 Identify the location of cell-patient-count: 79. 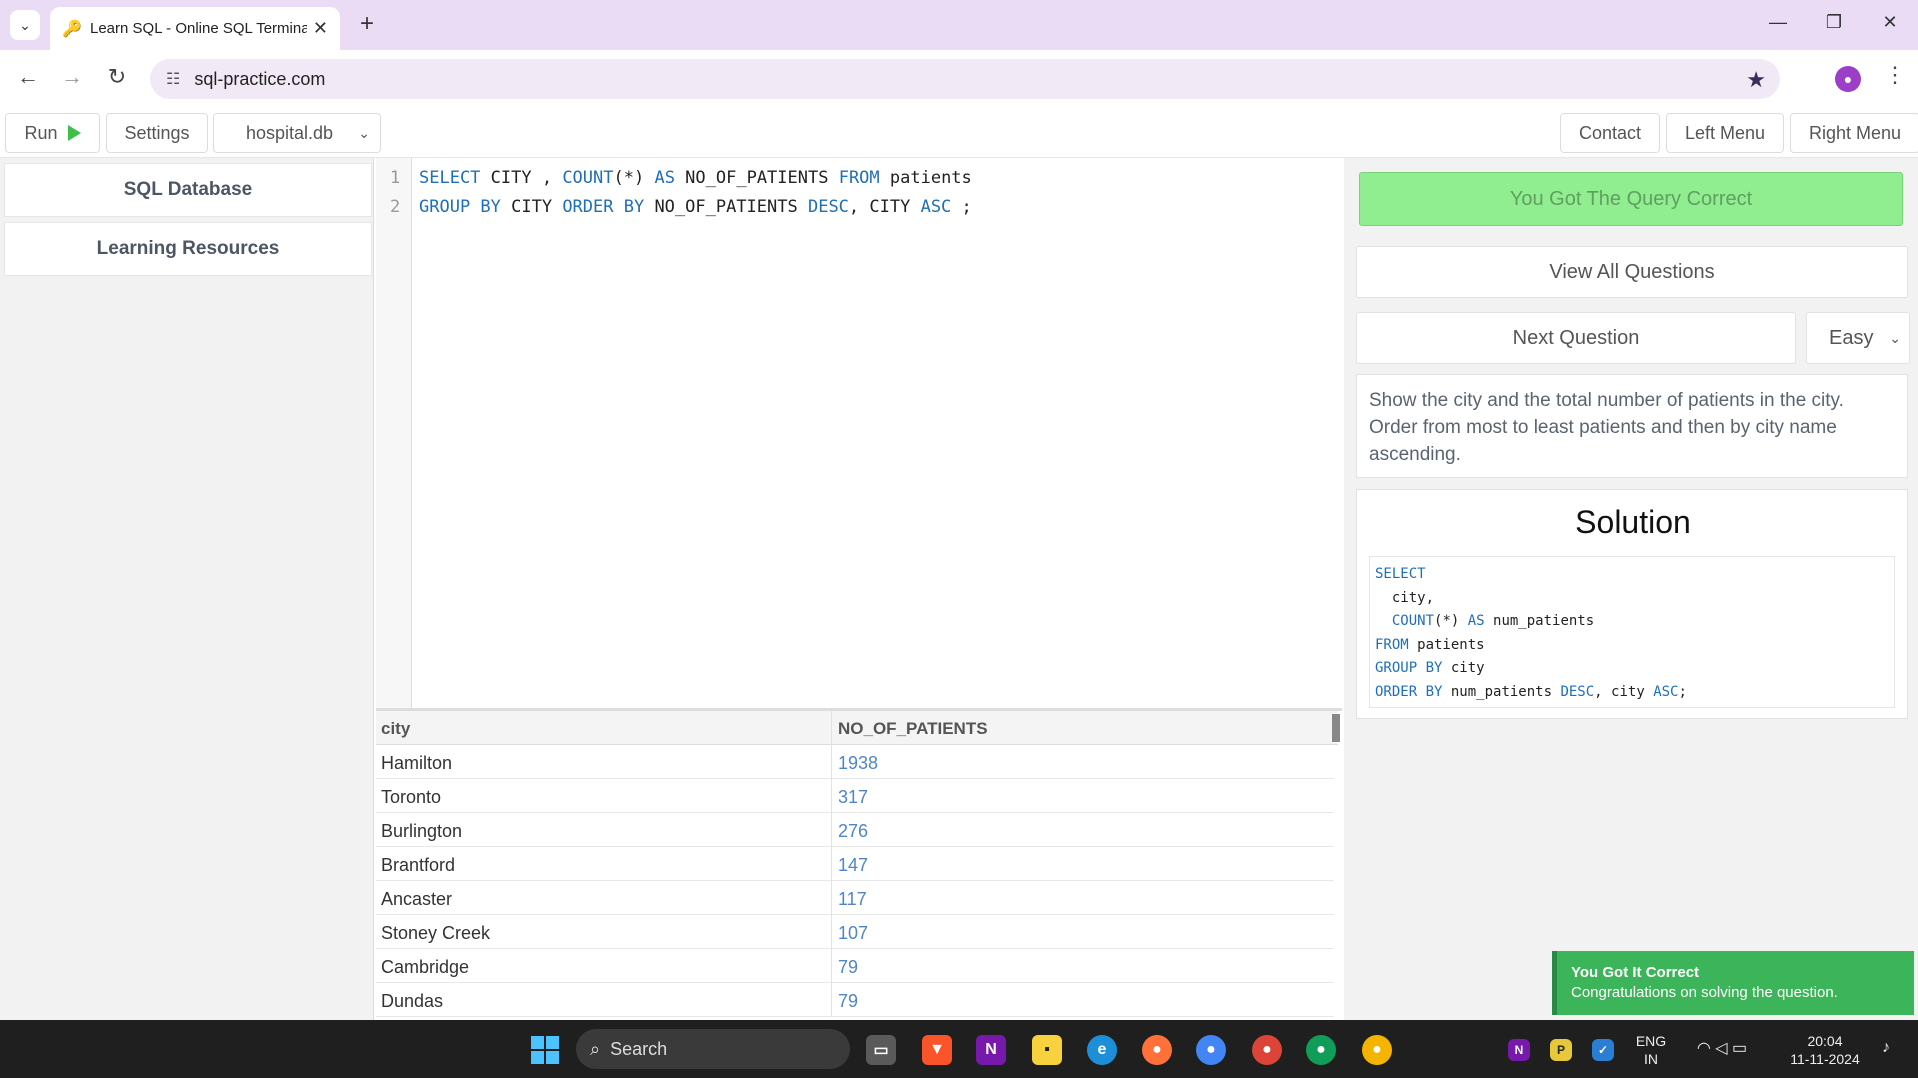
(848, 967).